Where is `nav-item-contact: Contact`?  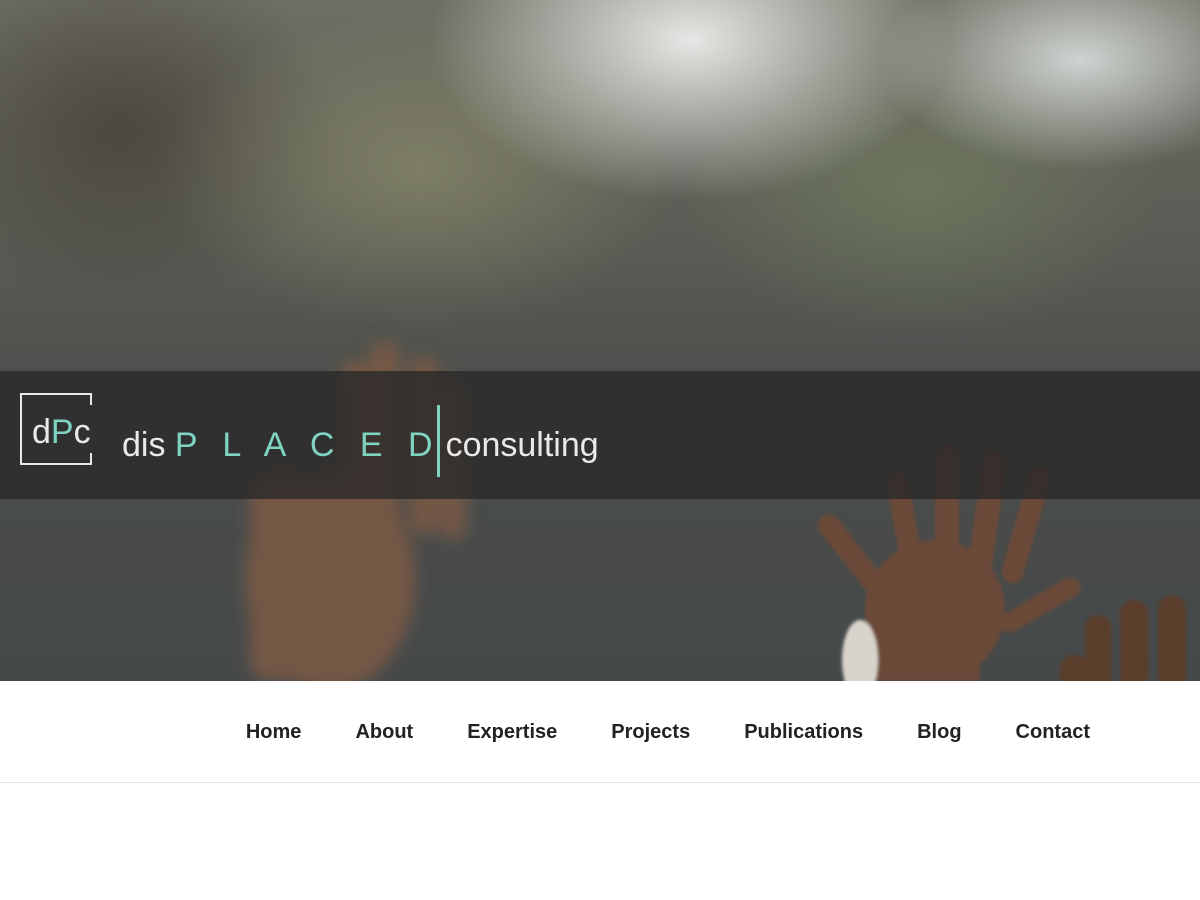
nav-item-contact: Contact is located at coordinates (1053, 732).